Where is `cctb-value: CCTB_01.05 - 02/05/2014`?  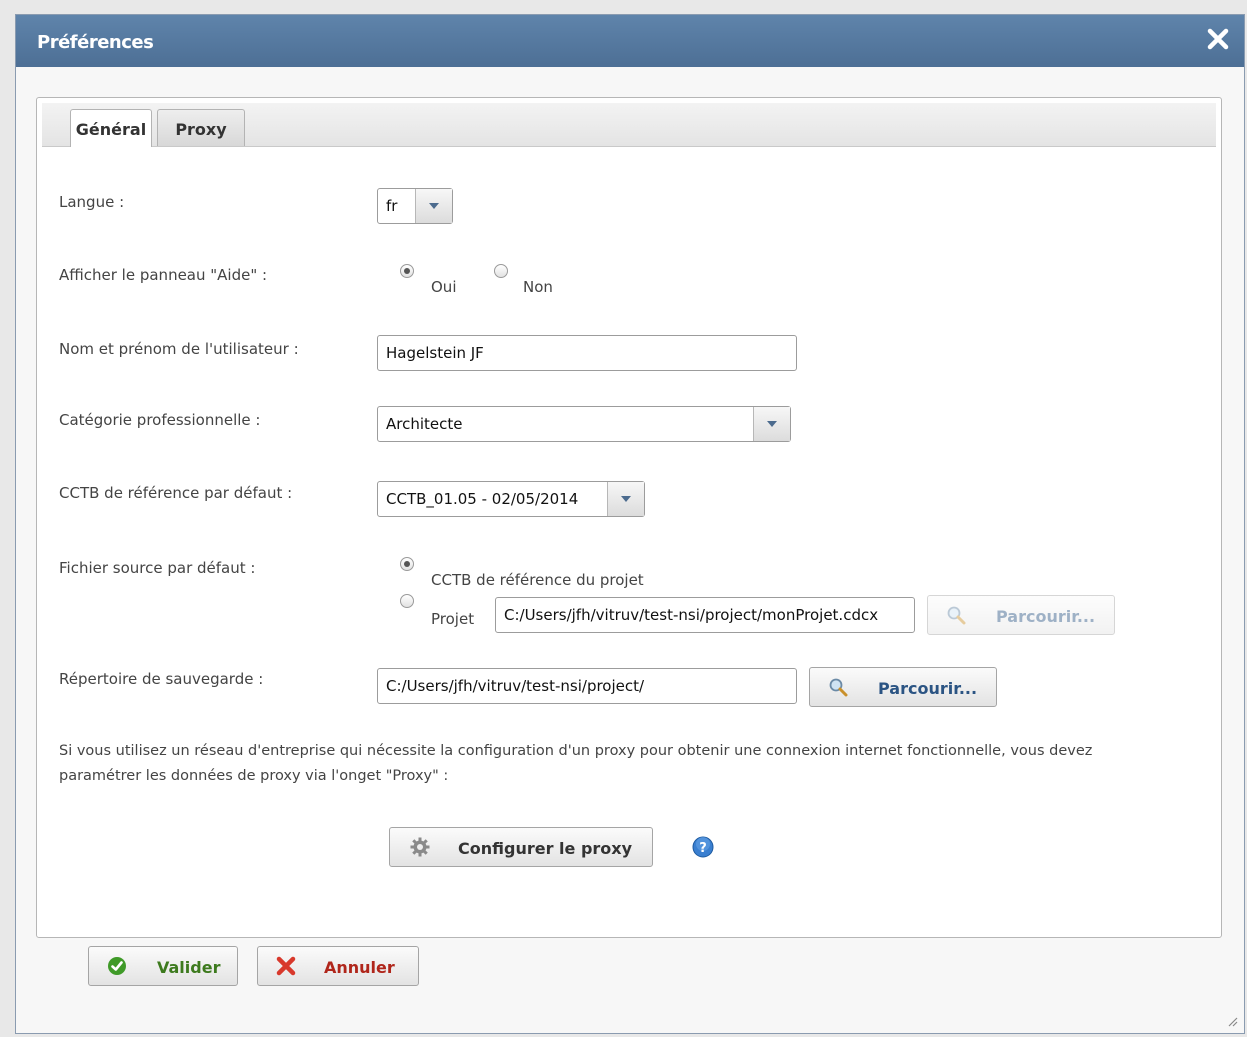 cctb-value: CCTB_01.05 - 02/05/2014 is located at coordinates (482, 499).